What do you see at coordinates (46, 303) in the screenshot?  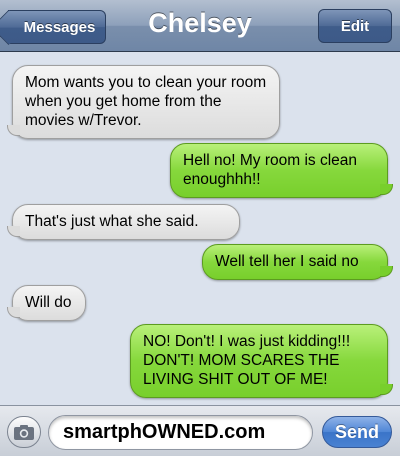 I see `incoming-message: Will do` at bounding box center [46, 303].